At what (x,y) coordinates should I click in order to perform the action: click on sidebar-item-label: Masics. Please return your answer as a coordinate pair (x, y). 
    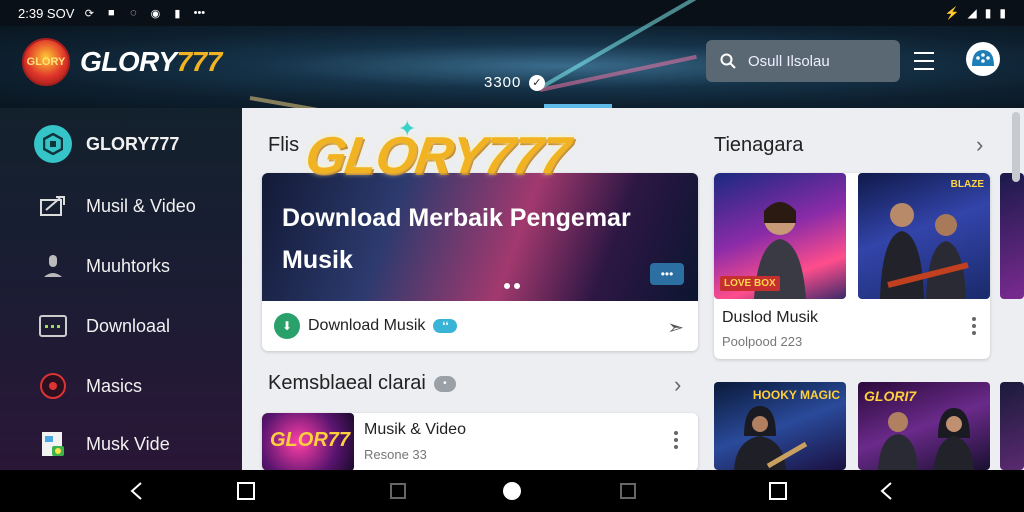
    Looking at the image, I should click on (114, 385).